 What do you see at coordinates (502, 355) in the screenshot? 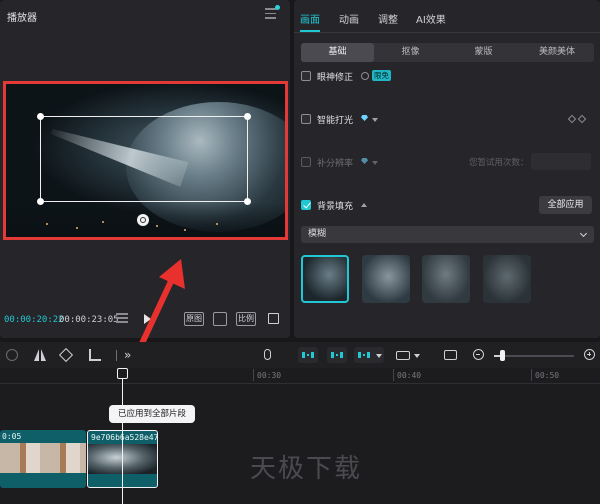
I see `zoom-slider-knob` at bounding box center [502, 355].